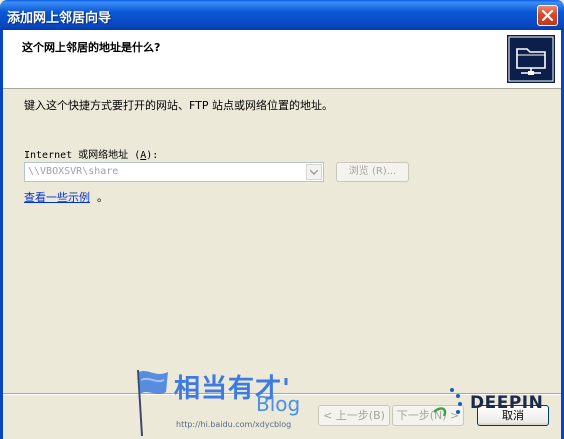 The image size is (564, 439). What do you see at coordinates (178, 105) in the screenshot?
I see `instruction-text: 键入这个快捷方式要打开的网站、FTP 站点或网络位置的地址。` at bounding box center [178, 105].